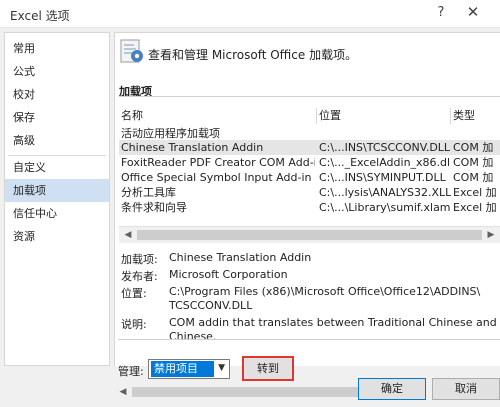  I want to click on chevron-down-icon: ▼, so click(221, 368).